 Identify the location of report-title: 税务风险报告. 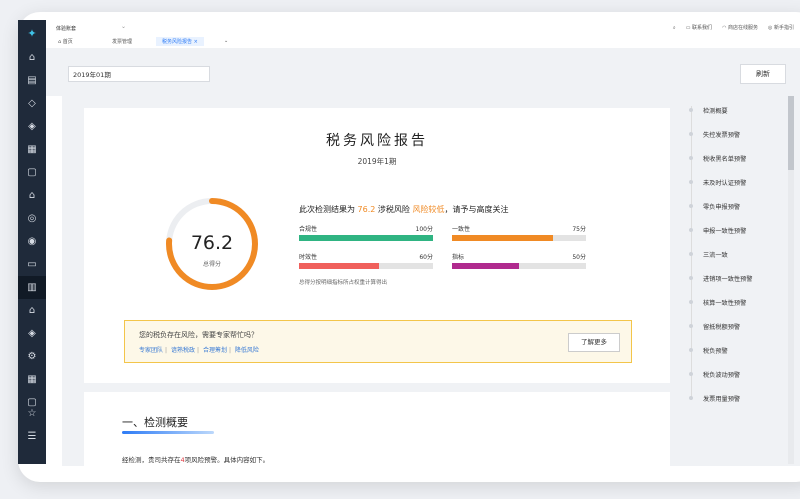
(377, 141).